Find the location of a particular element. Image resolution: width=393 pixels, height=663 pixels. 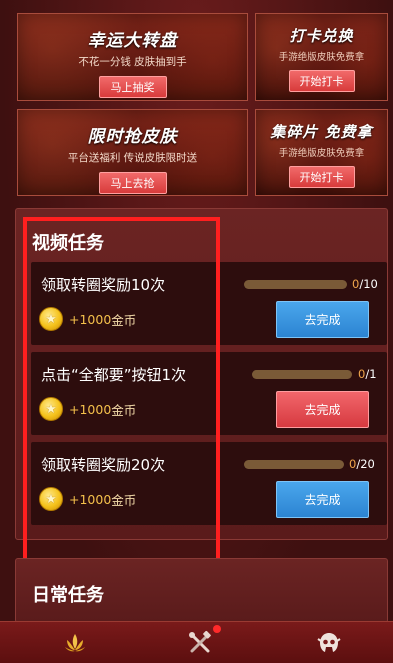

shards-card: 集碎片 免费拿 手游绝版皮肤免费拿 开始打卡 is located at coordinates (321, 152).